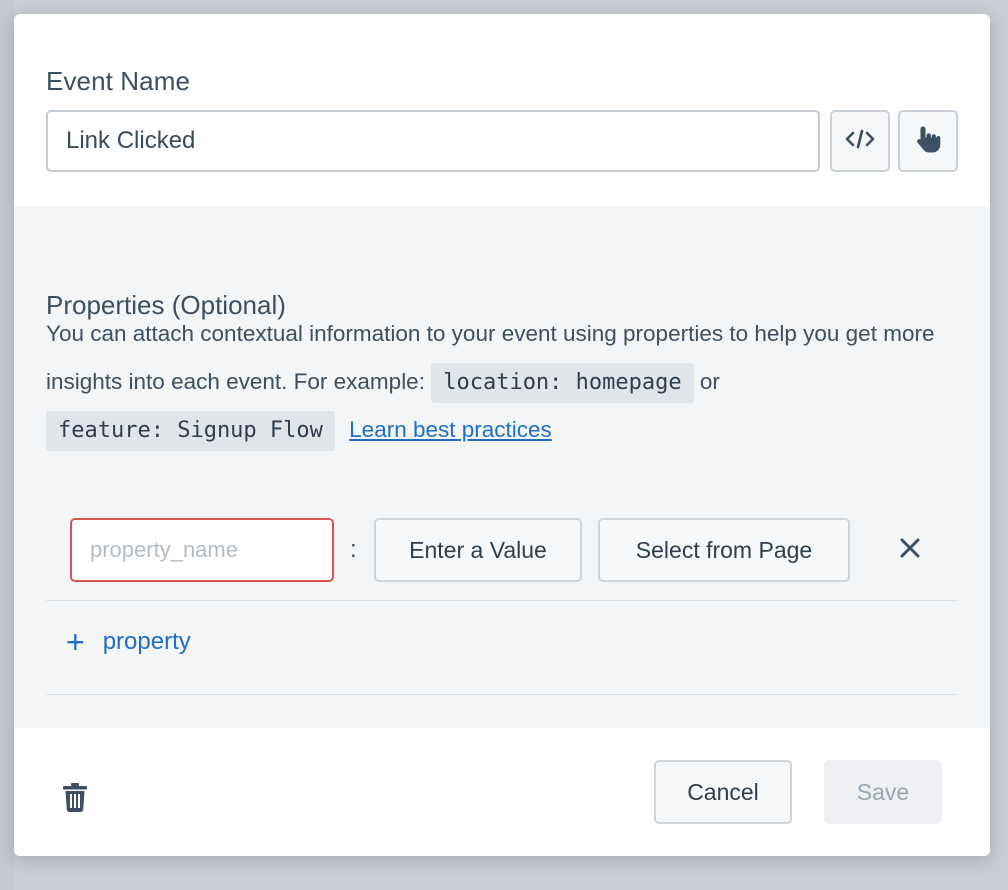 This screenshot has height=890, width=1008. I want to click on select-from-page-button: Select from Page, so click(724, 550).